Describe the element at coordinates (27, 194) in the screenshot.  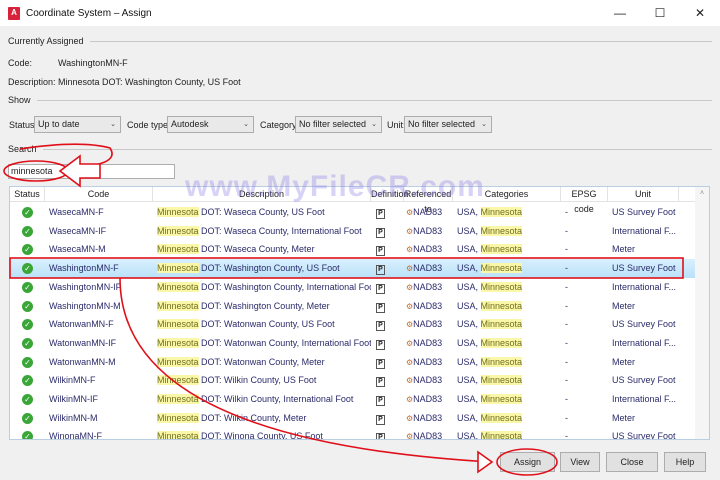
I see `column-header: Status` at that location.